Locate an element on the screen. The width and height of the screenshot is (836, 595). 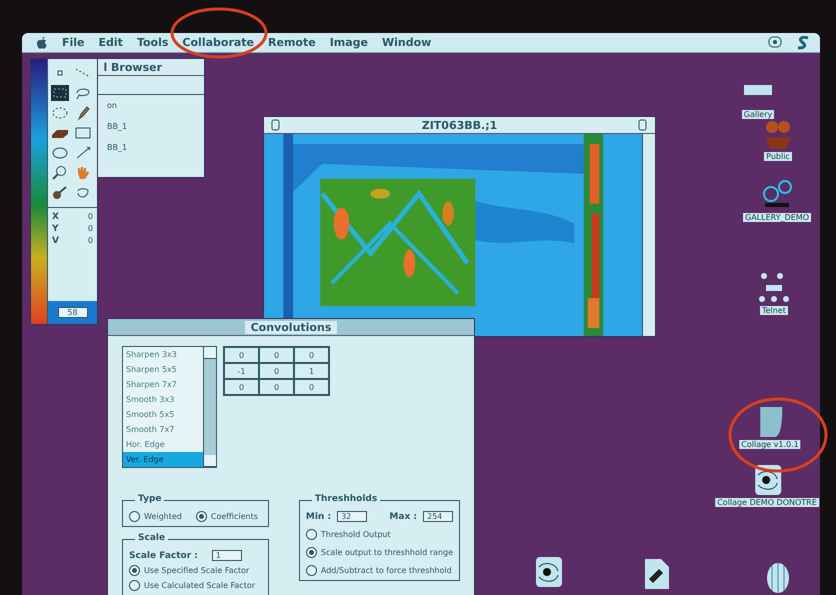
option-label: Weighted is located at coordinates (163, 516).